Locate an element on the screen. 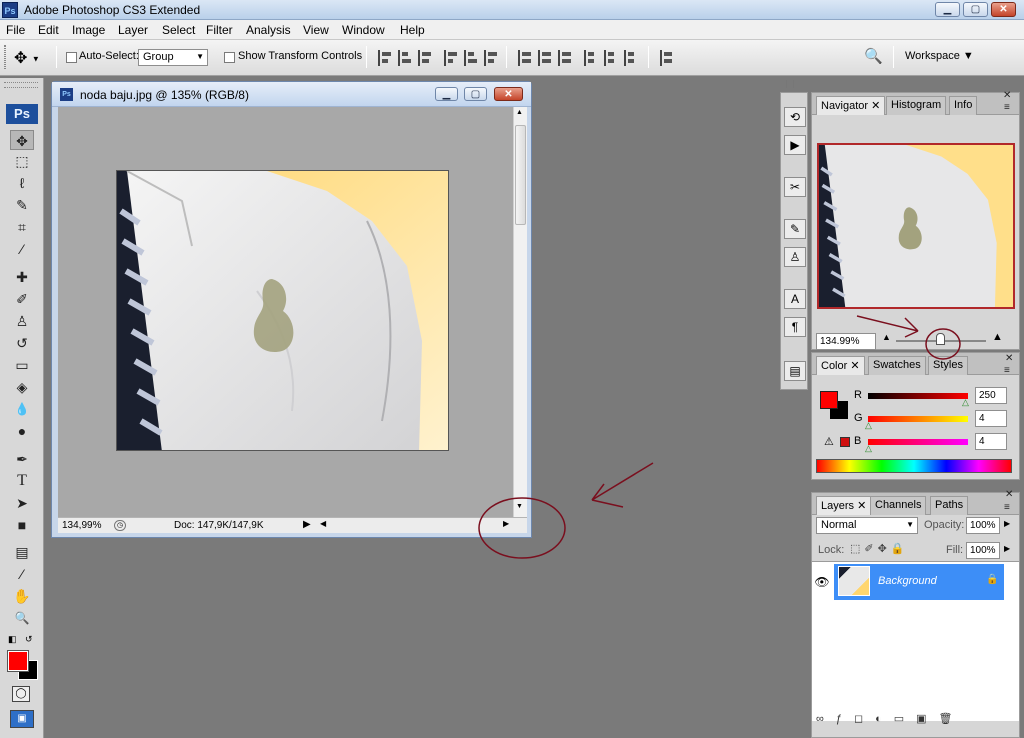 The width and height of the screenshot is (1024, 738). eyedropper2-tool: ⁄ is located at coordinates (22, 574).